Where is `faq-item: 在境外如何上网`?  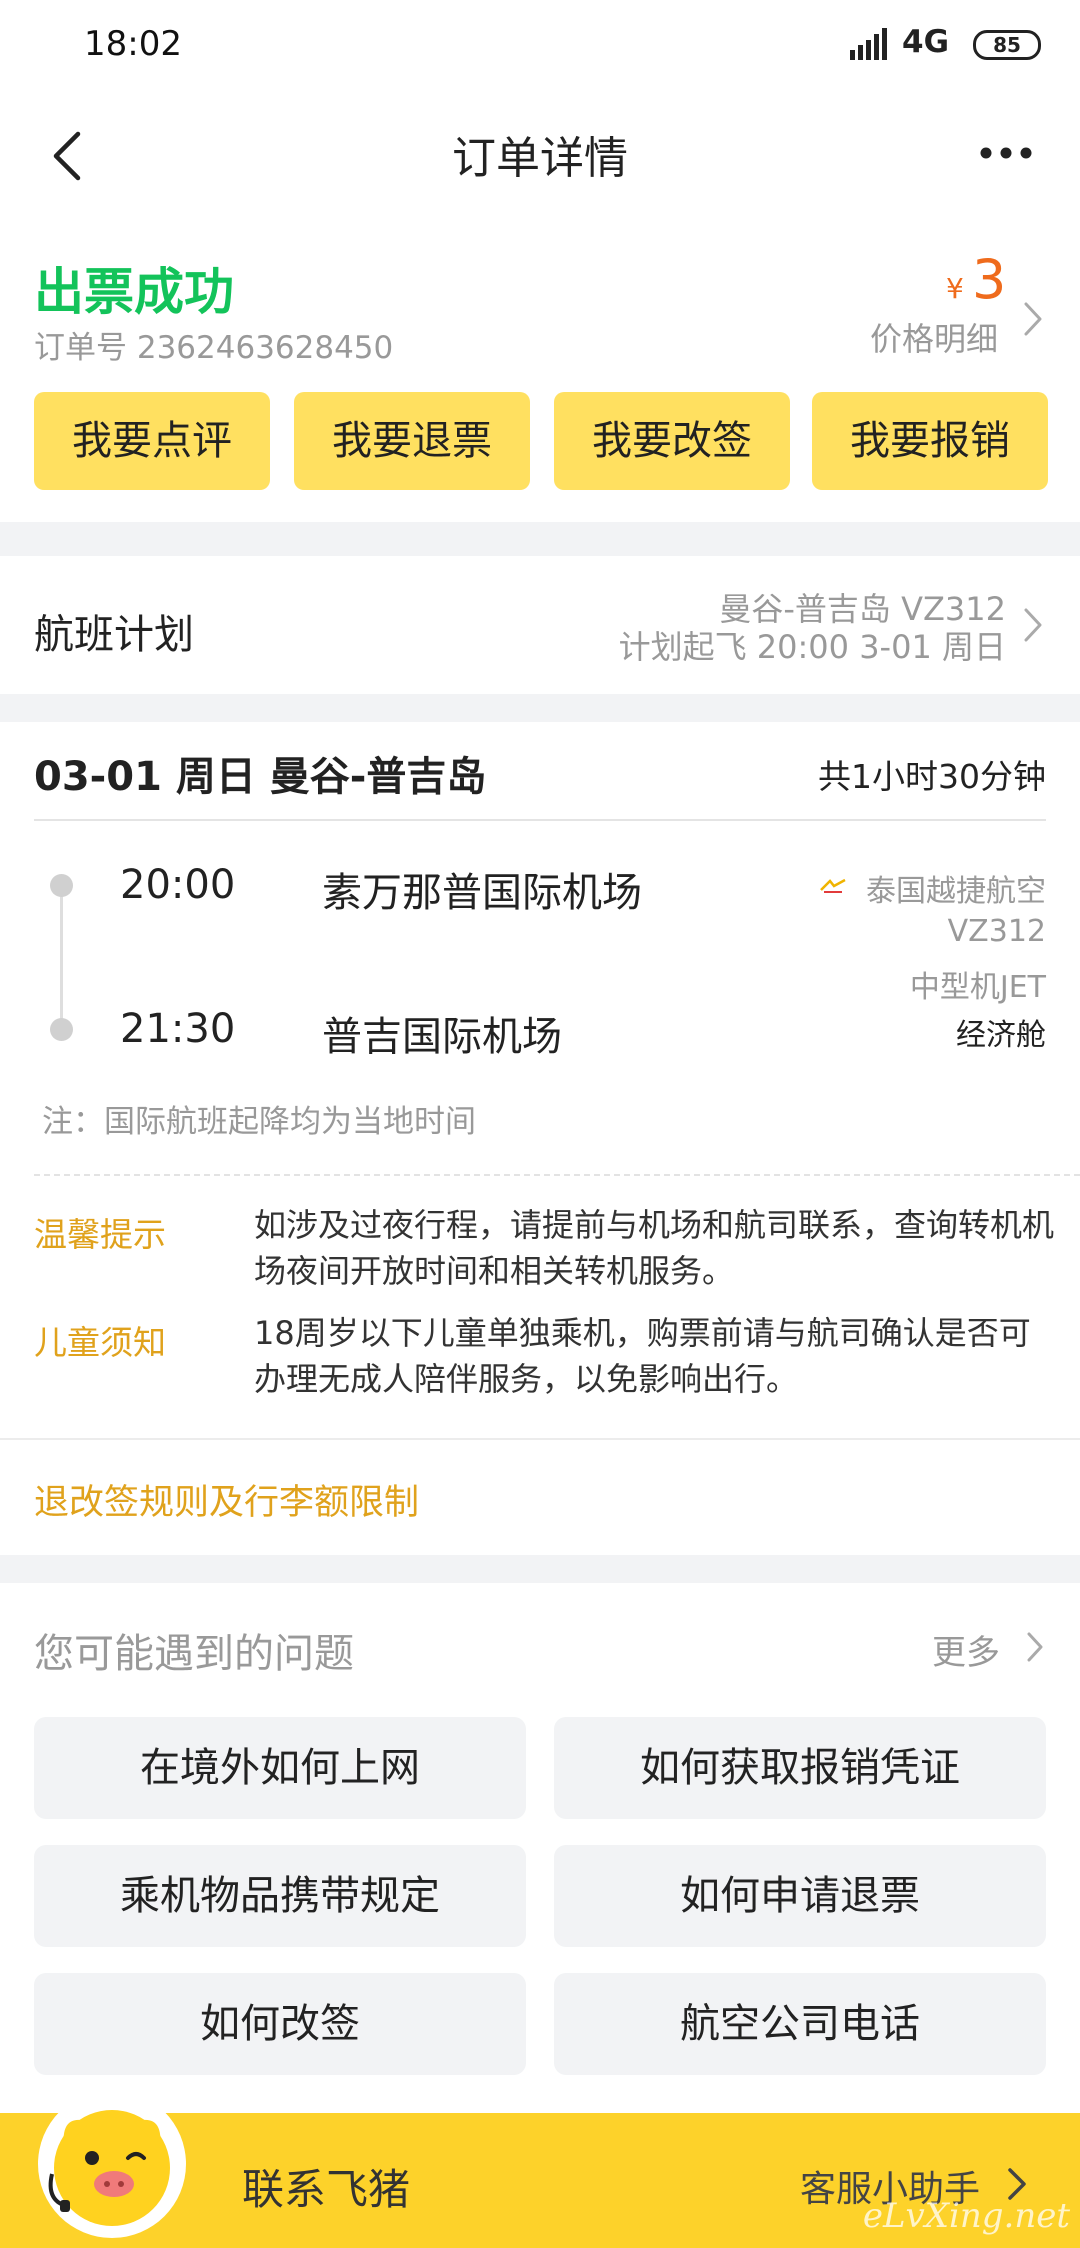
faq-item: 在境外如何上网 is located at coordinates (280, 1768).